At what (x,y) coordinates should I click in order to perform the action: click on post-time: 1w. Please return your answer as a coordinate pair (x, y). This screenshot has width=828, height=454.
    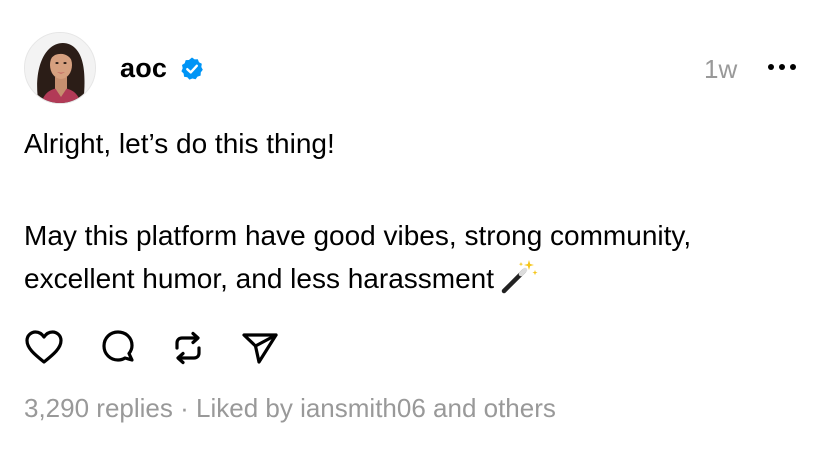
    Looking at the image, I should click on (721, 69).